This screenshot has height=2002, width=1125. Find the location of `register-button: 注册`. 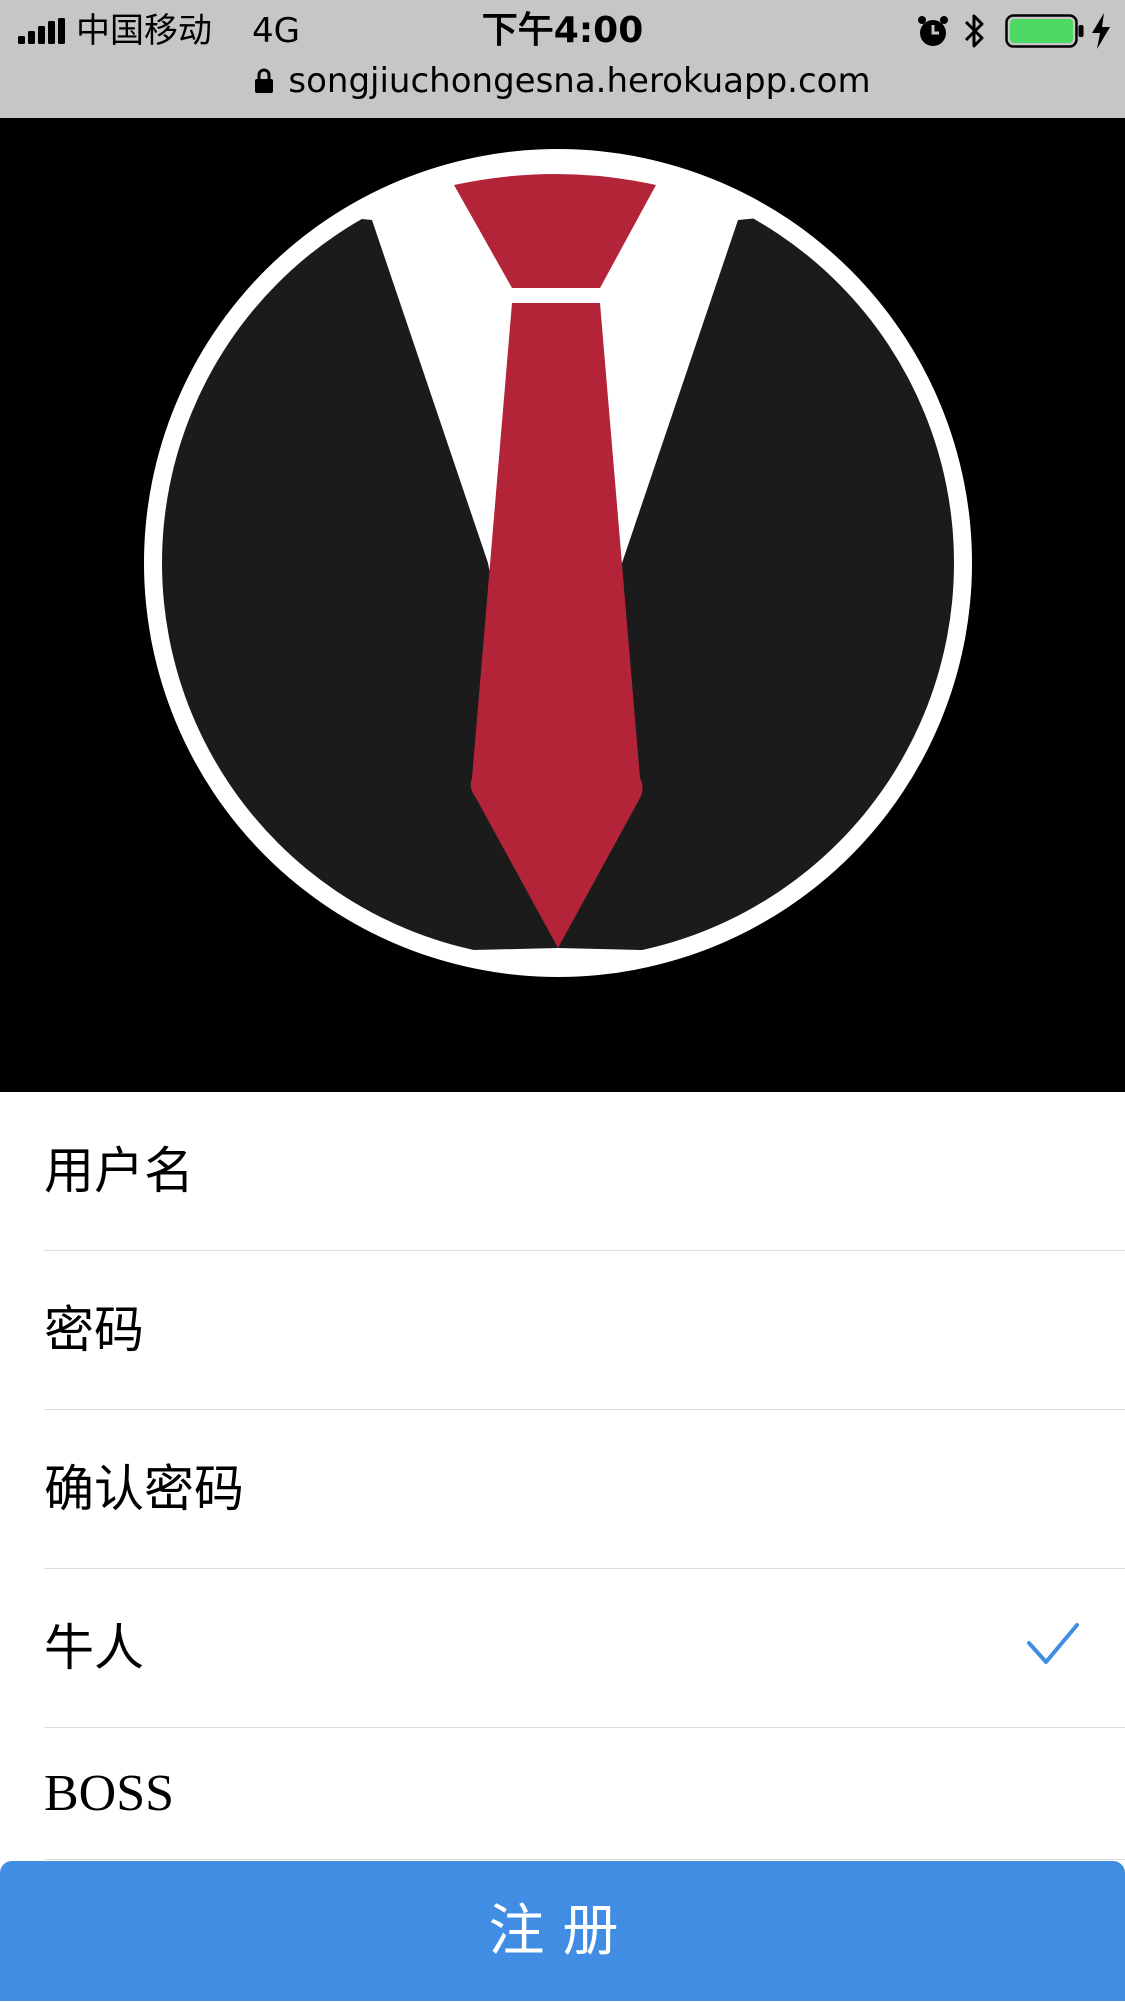

register-button: 注册 is located at coordinates (562, 1931).